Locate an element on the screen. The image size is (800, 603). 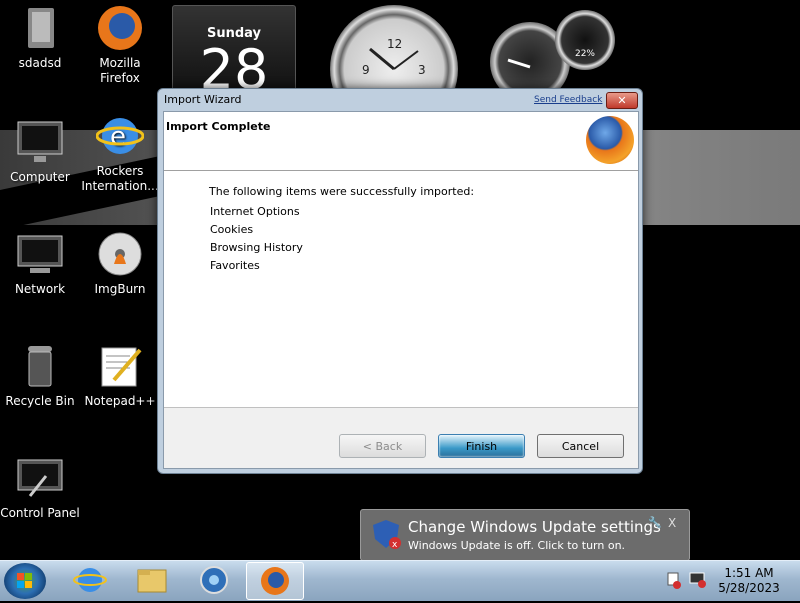
taskbar-media-player is located at coordinates (214, 580).